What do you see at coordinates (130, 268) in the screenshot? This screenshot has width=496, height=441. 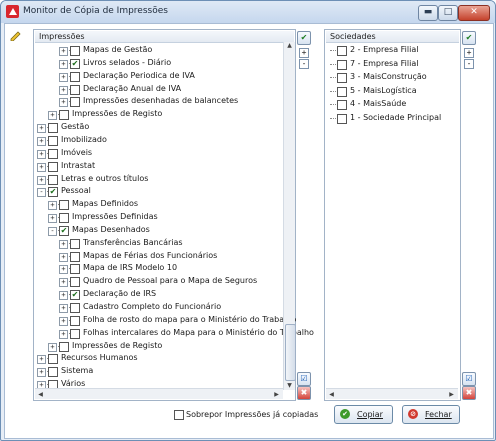 I see `tree-label: Mapa de IRS Modelo 10` at bounding box center [130, 268].